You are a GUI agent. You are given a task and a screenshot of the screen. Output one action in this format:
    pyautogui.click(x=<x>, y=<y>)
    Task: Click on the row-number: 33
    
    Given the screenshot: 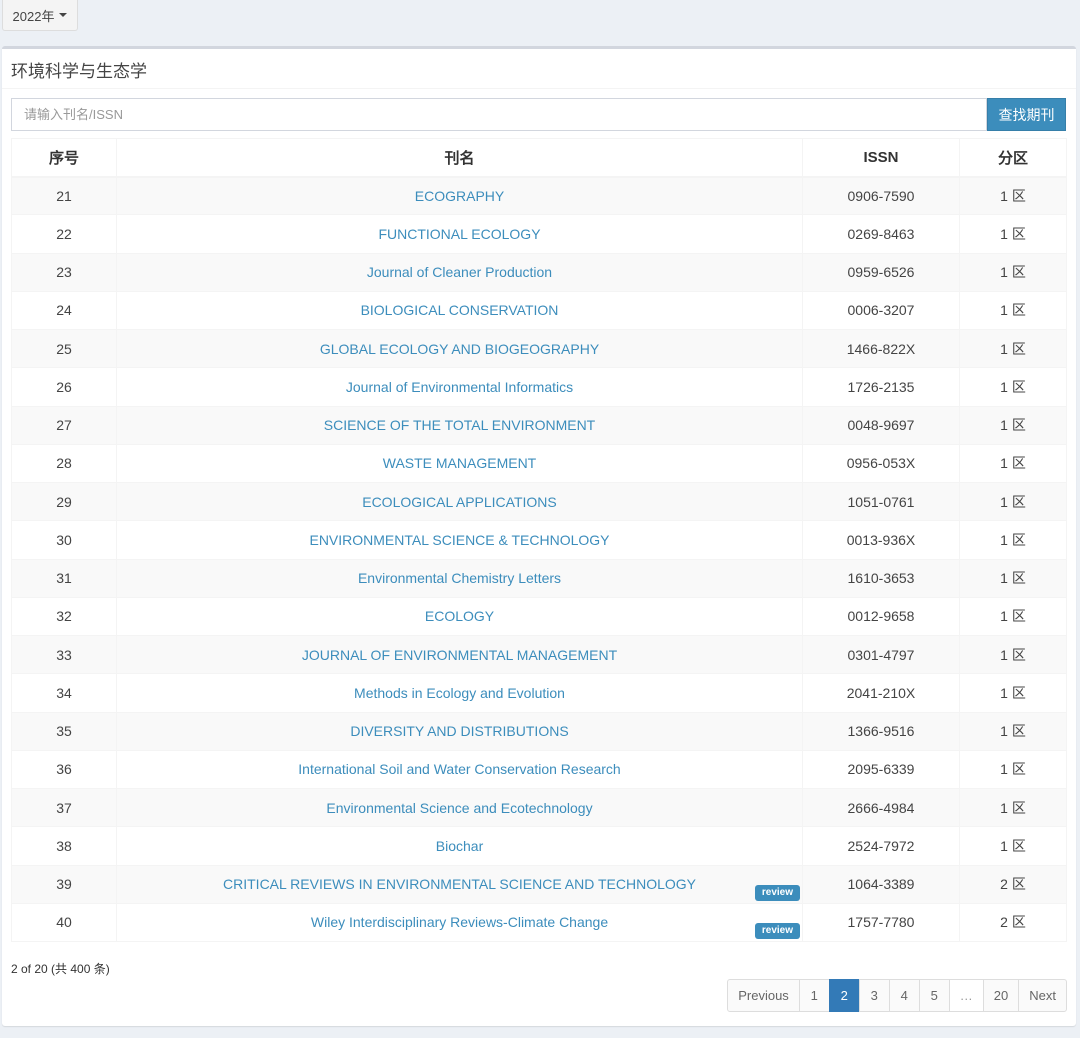 What is the action you would take?
    pyautogui.click(x=64, y=654)
    